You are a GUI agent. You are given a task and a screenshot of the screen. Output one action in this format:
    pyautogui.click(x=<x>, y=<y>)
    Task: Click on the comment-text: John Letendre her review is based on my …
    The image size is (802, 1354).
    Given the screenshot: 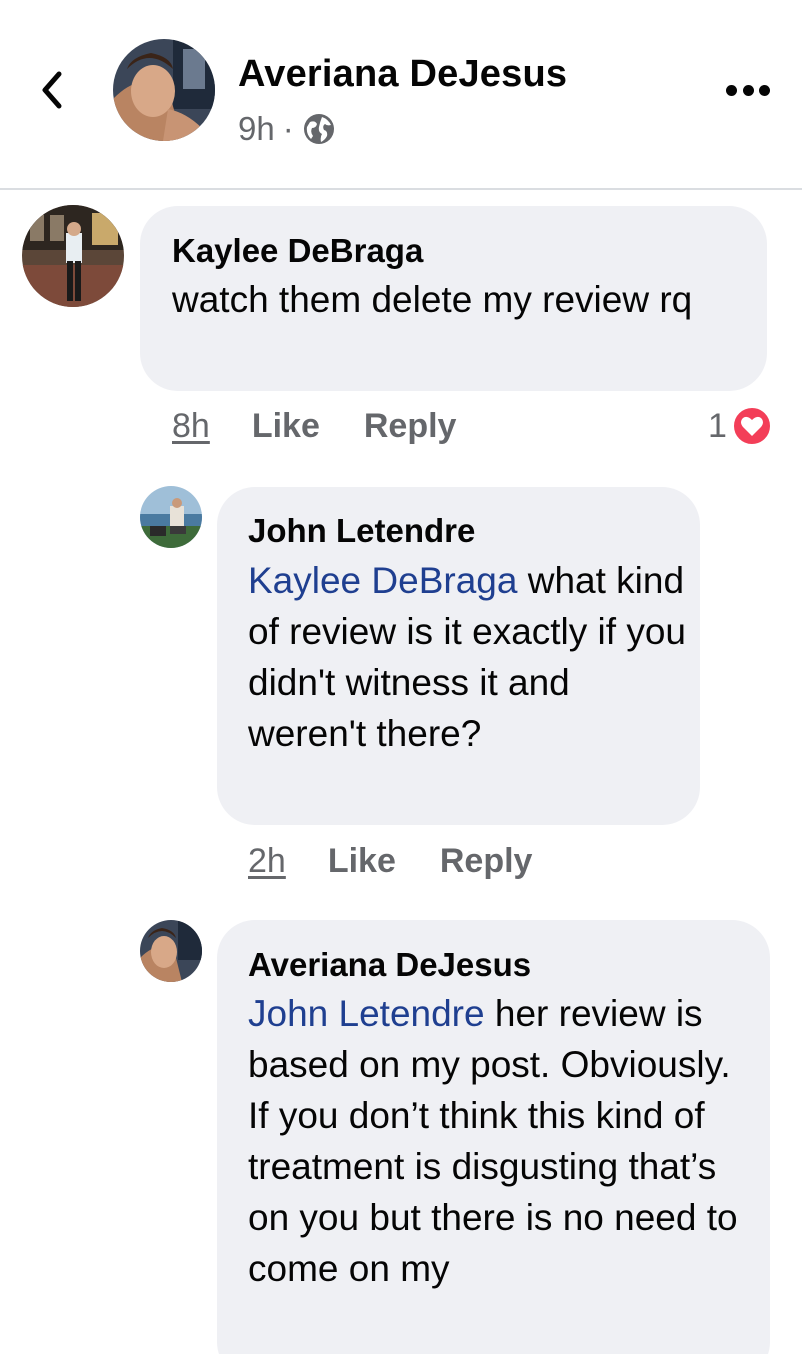 What is the action you would take?
    pyautogui.click(x=498, y=1141)
    